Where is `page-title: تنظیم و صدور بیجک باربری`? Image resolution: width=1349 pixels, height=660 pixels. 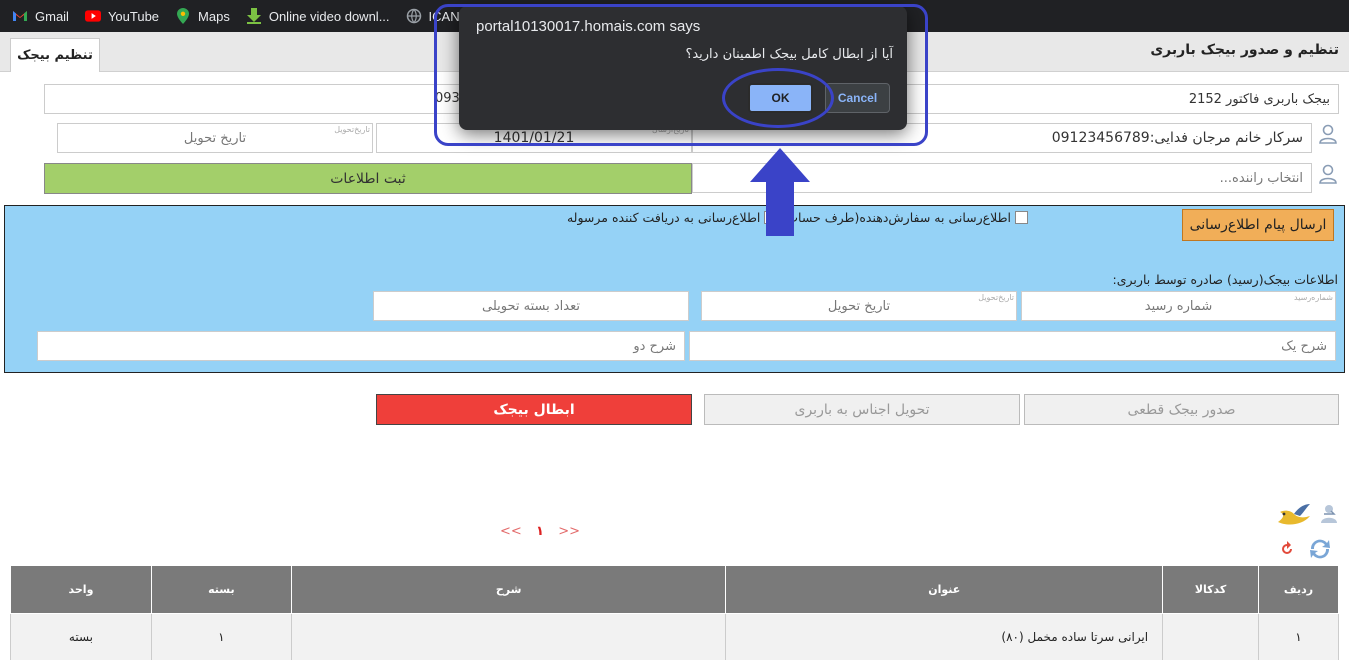 page-title: تنظیم و صدور بیجک باربری is located at coordinates (1244, 50).